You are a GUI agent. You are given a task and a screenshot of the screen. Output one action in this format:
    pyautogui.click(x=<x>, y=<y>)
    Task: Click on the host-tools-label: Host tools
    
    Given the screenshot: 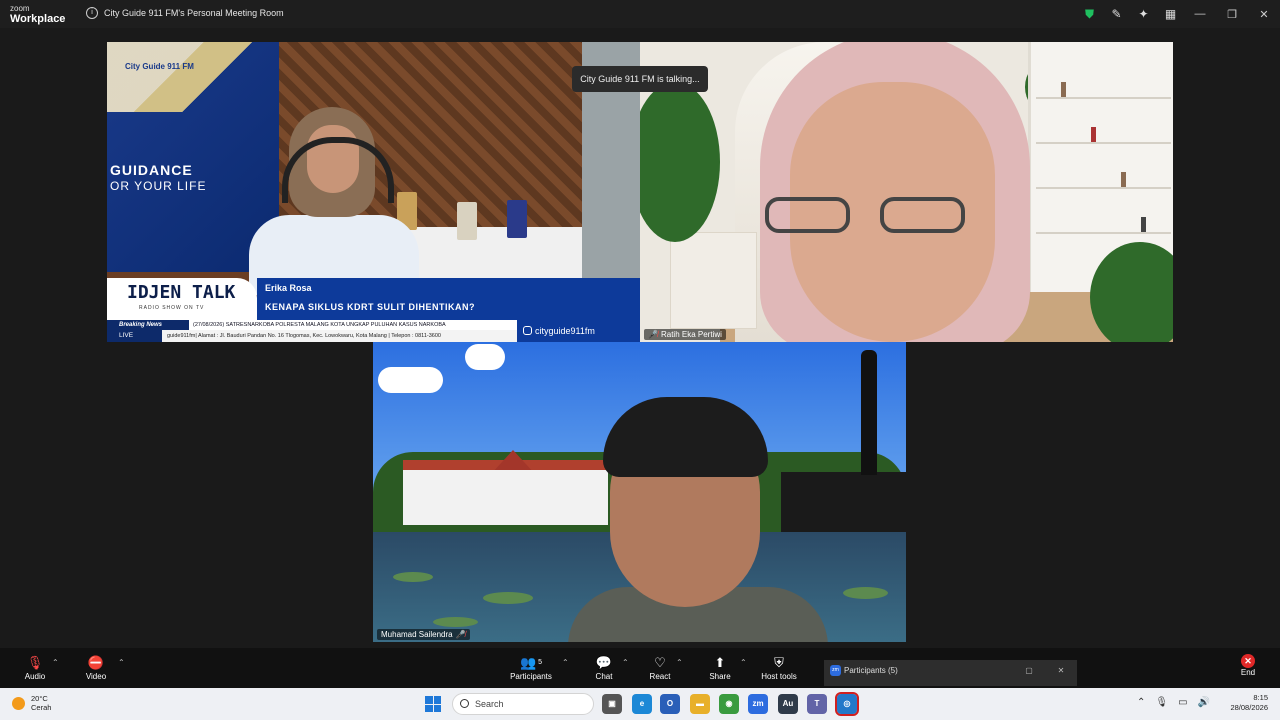 What is the action you would take?
    pyautogui.click(x=779, y=676)
    